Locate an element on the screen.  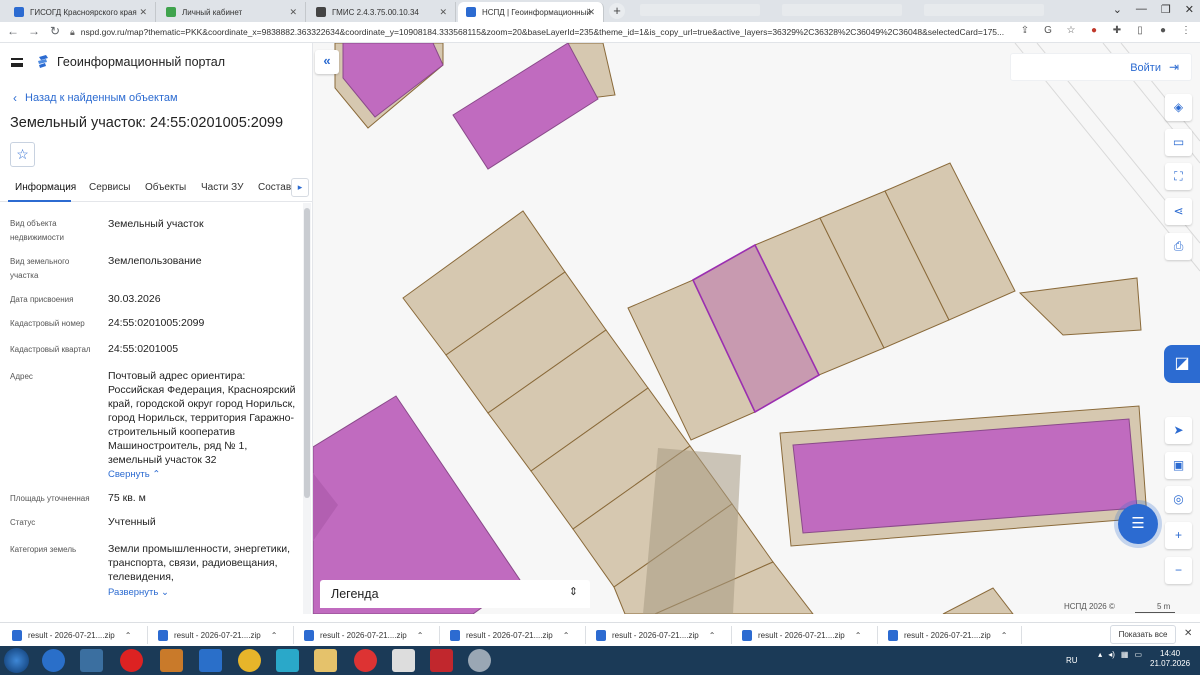
building-footprint is located at coordinates (525, 106).